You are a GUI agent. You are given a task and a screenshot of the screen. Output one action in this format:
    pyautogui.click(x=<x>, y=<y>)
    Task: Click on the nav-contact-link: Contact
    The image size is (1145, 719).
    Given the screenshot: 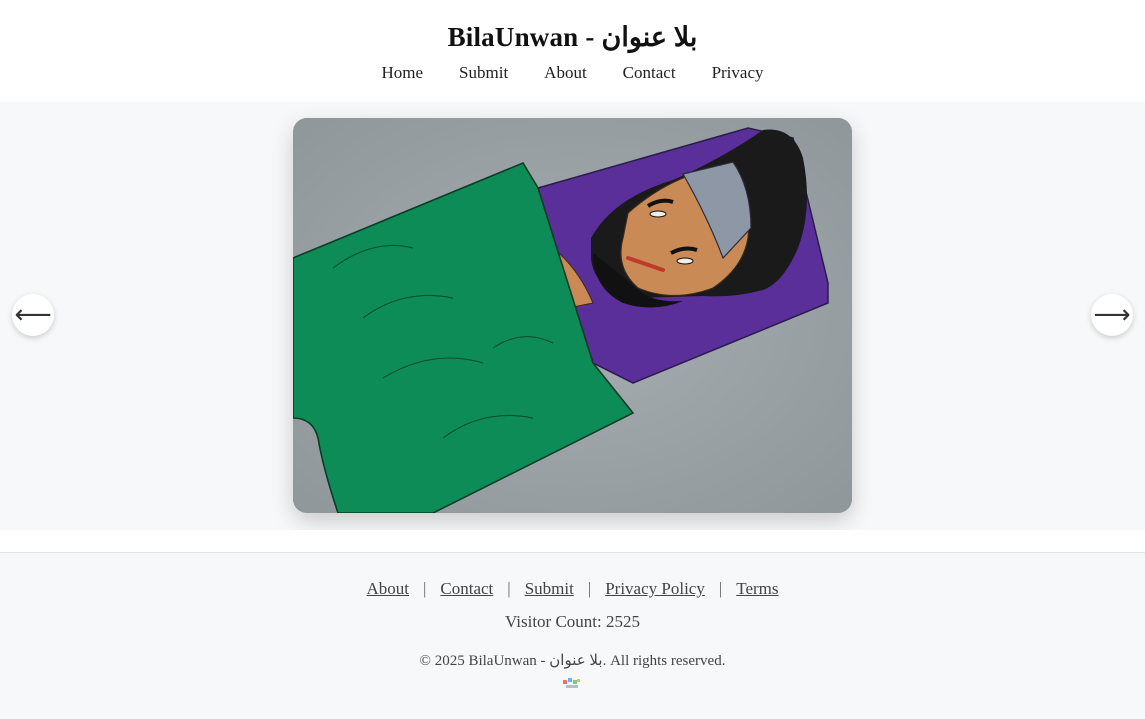 What is the action you would take?
    pyautogui.click(x=649, y=73)
    